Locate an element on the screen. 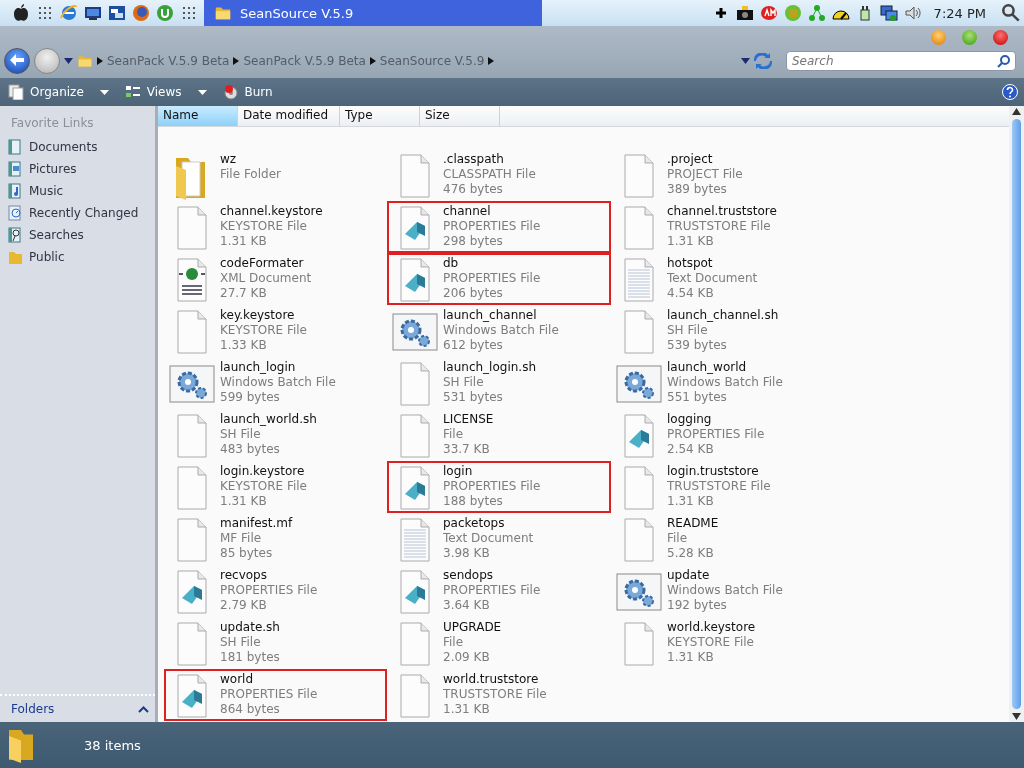  file-name: hotspot is located at coordinates (712, 263).